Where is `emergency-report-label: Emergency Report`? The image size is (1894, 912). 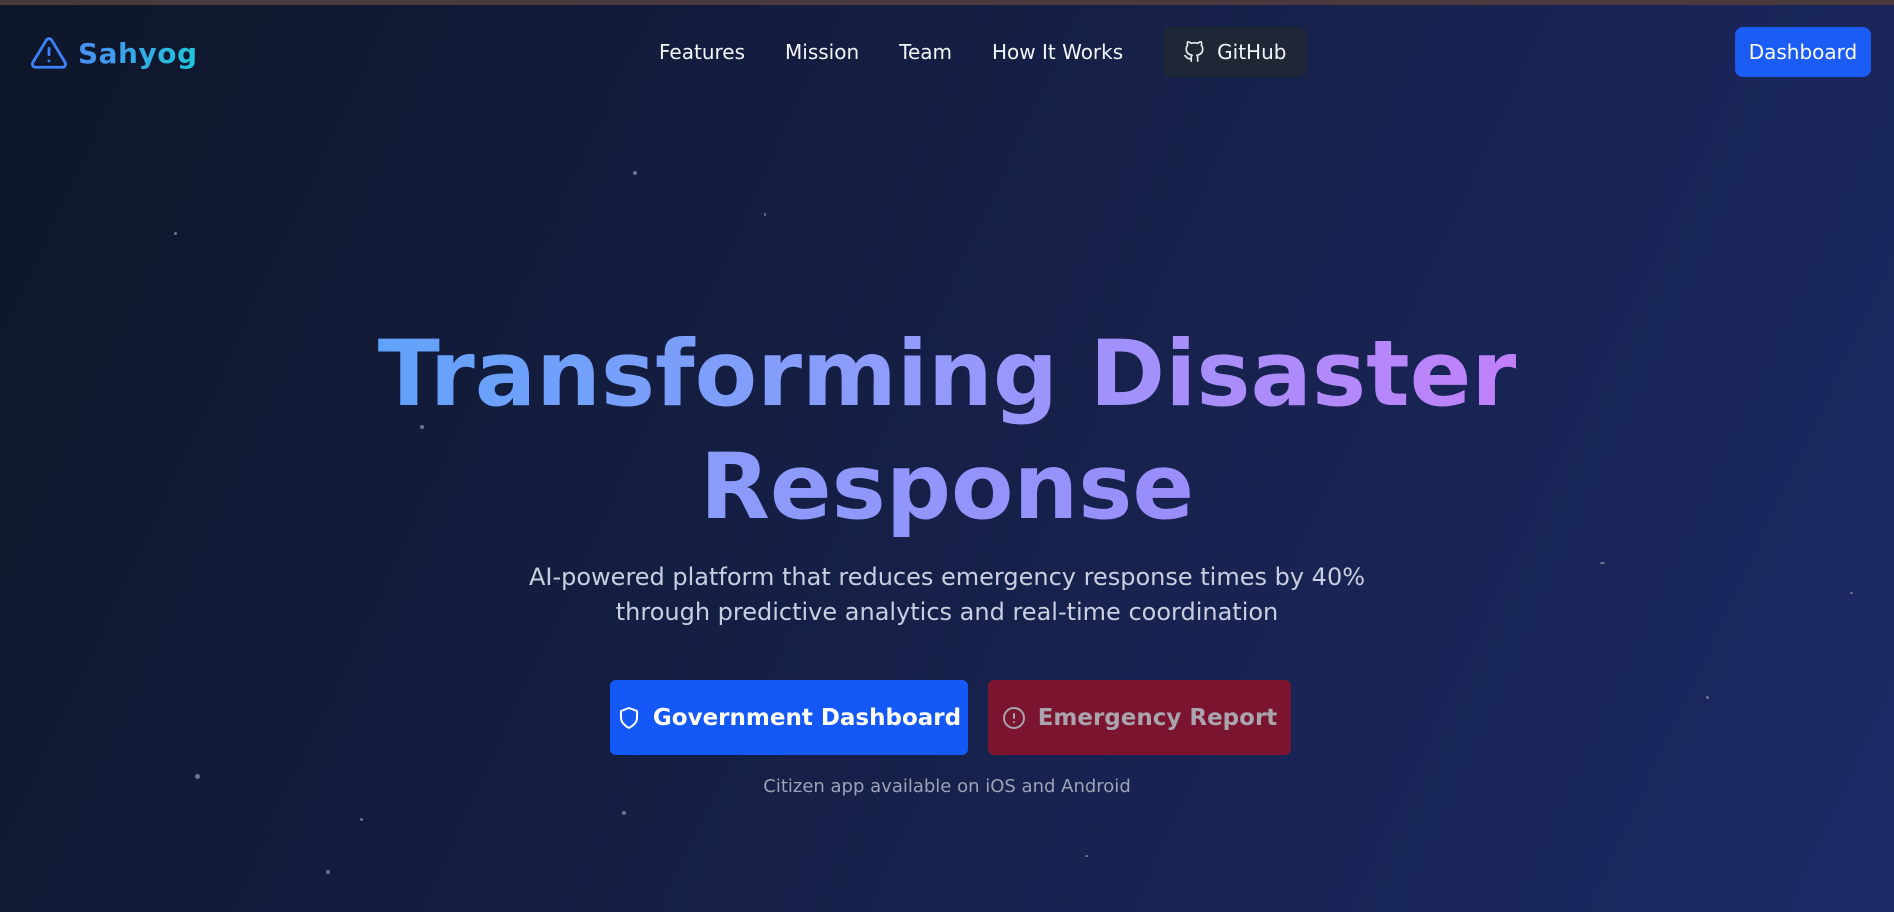
emergency-report-label: Emergency Report is located at coordinates (1157, 717).